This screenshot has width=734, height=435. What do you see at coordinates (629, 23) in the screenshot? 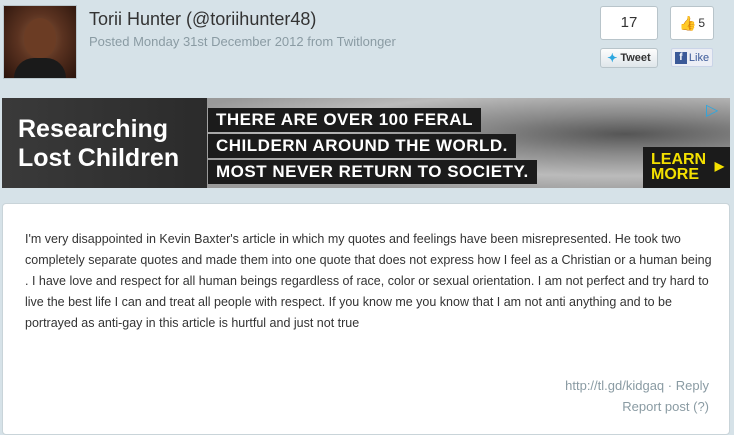
I see `tweet-count: 17` at bounding box center [629, 23].